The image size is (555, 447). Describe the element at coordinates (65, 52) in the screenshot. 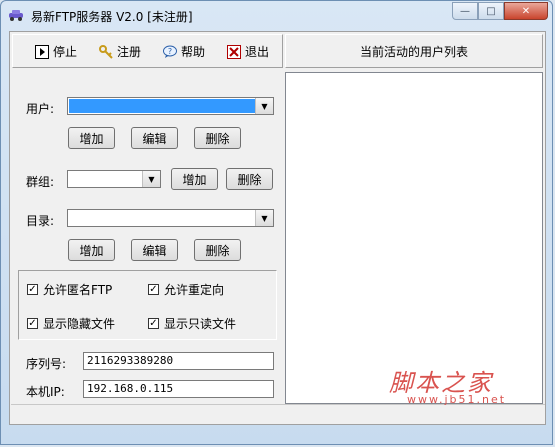

I see `stop-label: 停止` at that location.